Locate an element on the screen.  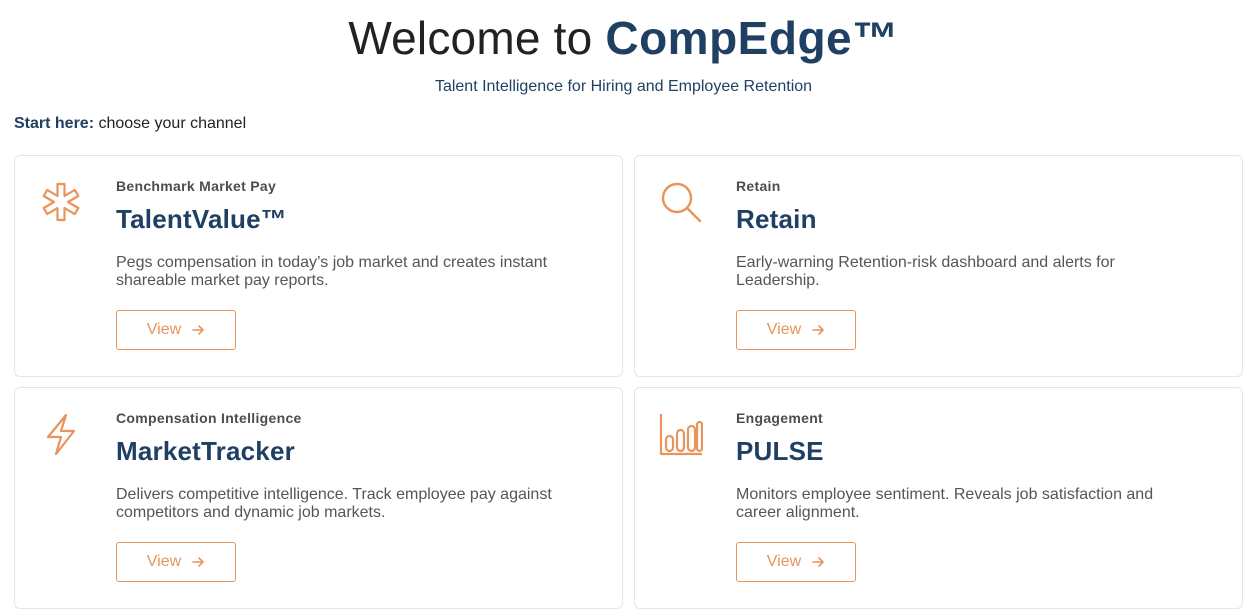
card-eyebrow: Compensation Intelligence is located at coordinates (209, 418).